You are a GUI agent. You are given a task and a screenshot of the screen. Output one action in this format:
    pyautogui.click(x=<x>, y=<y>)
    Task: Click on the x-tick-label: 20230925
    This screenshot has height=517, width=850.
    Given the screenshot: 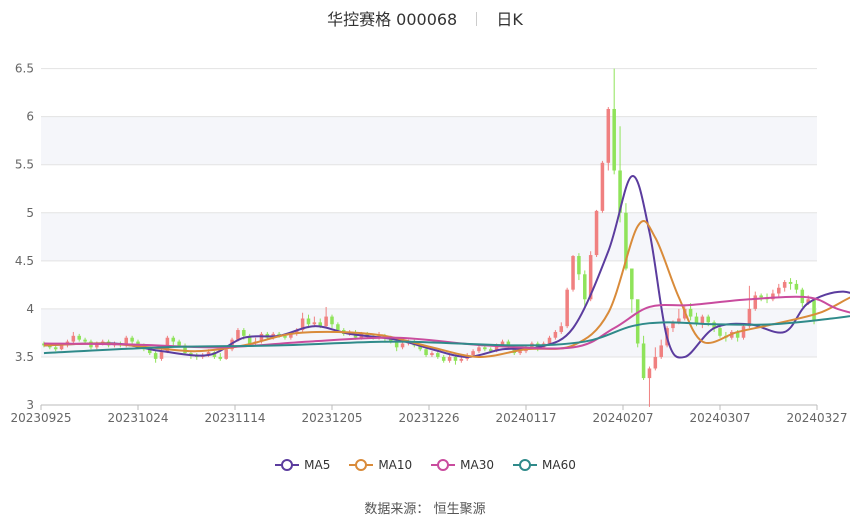 What is the action you would take?
    pyautogui.click(x=40, y=418)
    